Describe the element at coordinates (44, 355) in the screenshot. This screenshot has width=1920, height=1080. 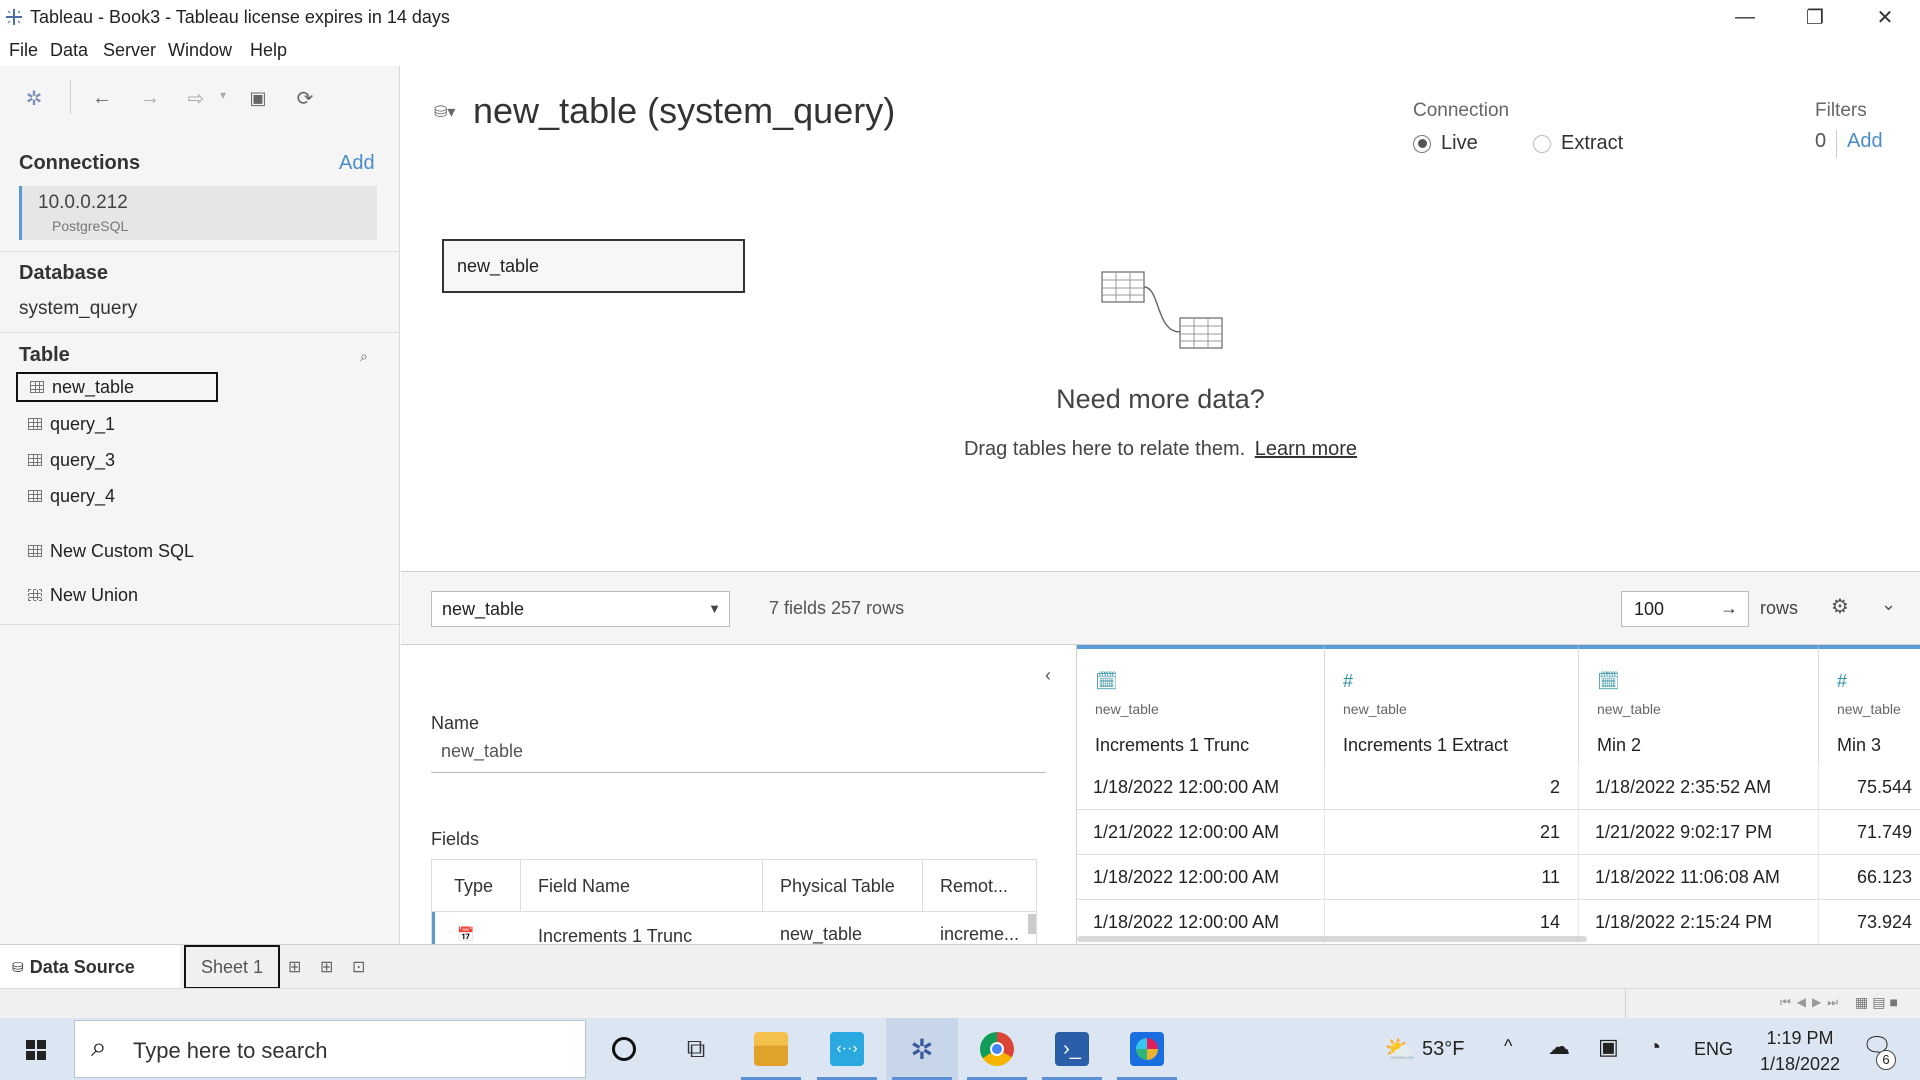
I see `table-title: Table` at that location.